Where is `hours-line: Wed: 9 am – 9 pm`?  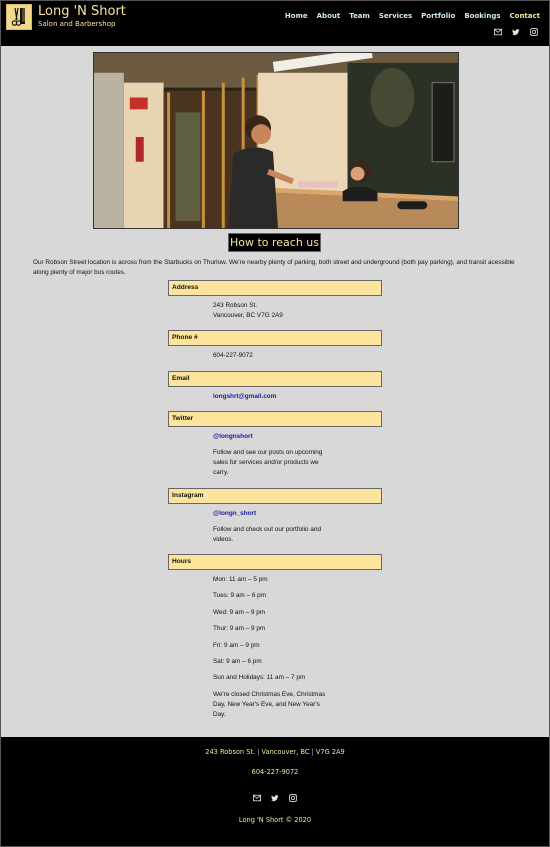
hours-line: Wed: 9 am – 9 pm is located at coordinates (239, 612).